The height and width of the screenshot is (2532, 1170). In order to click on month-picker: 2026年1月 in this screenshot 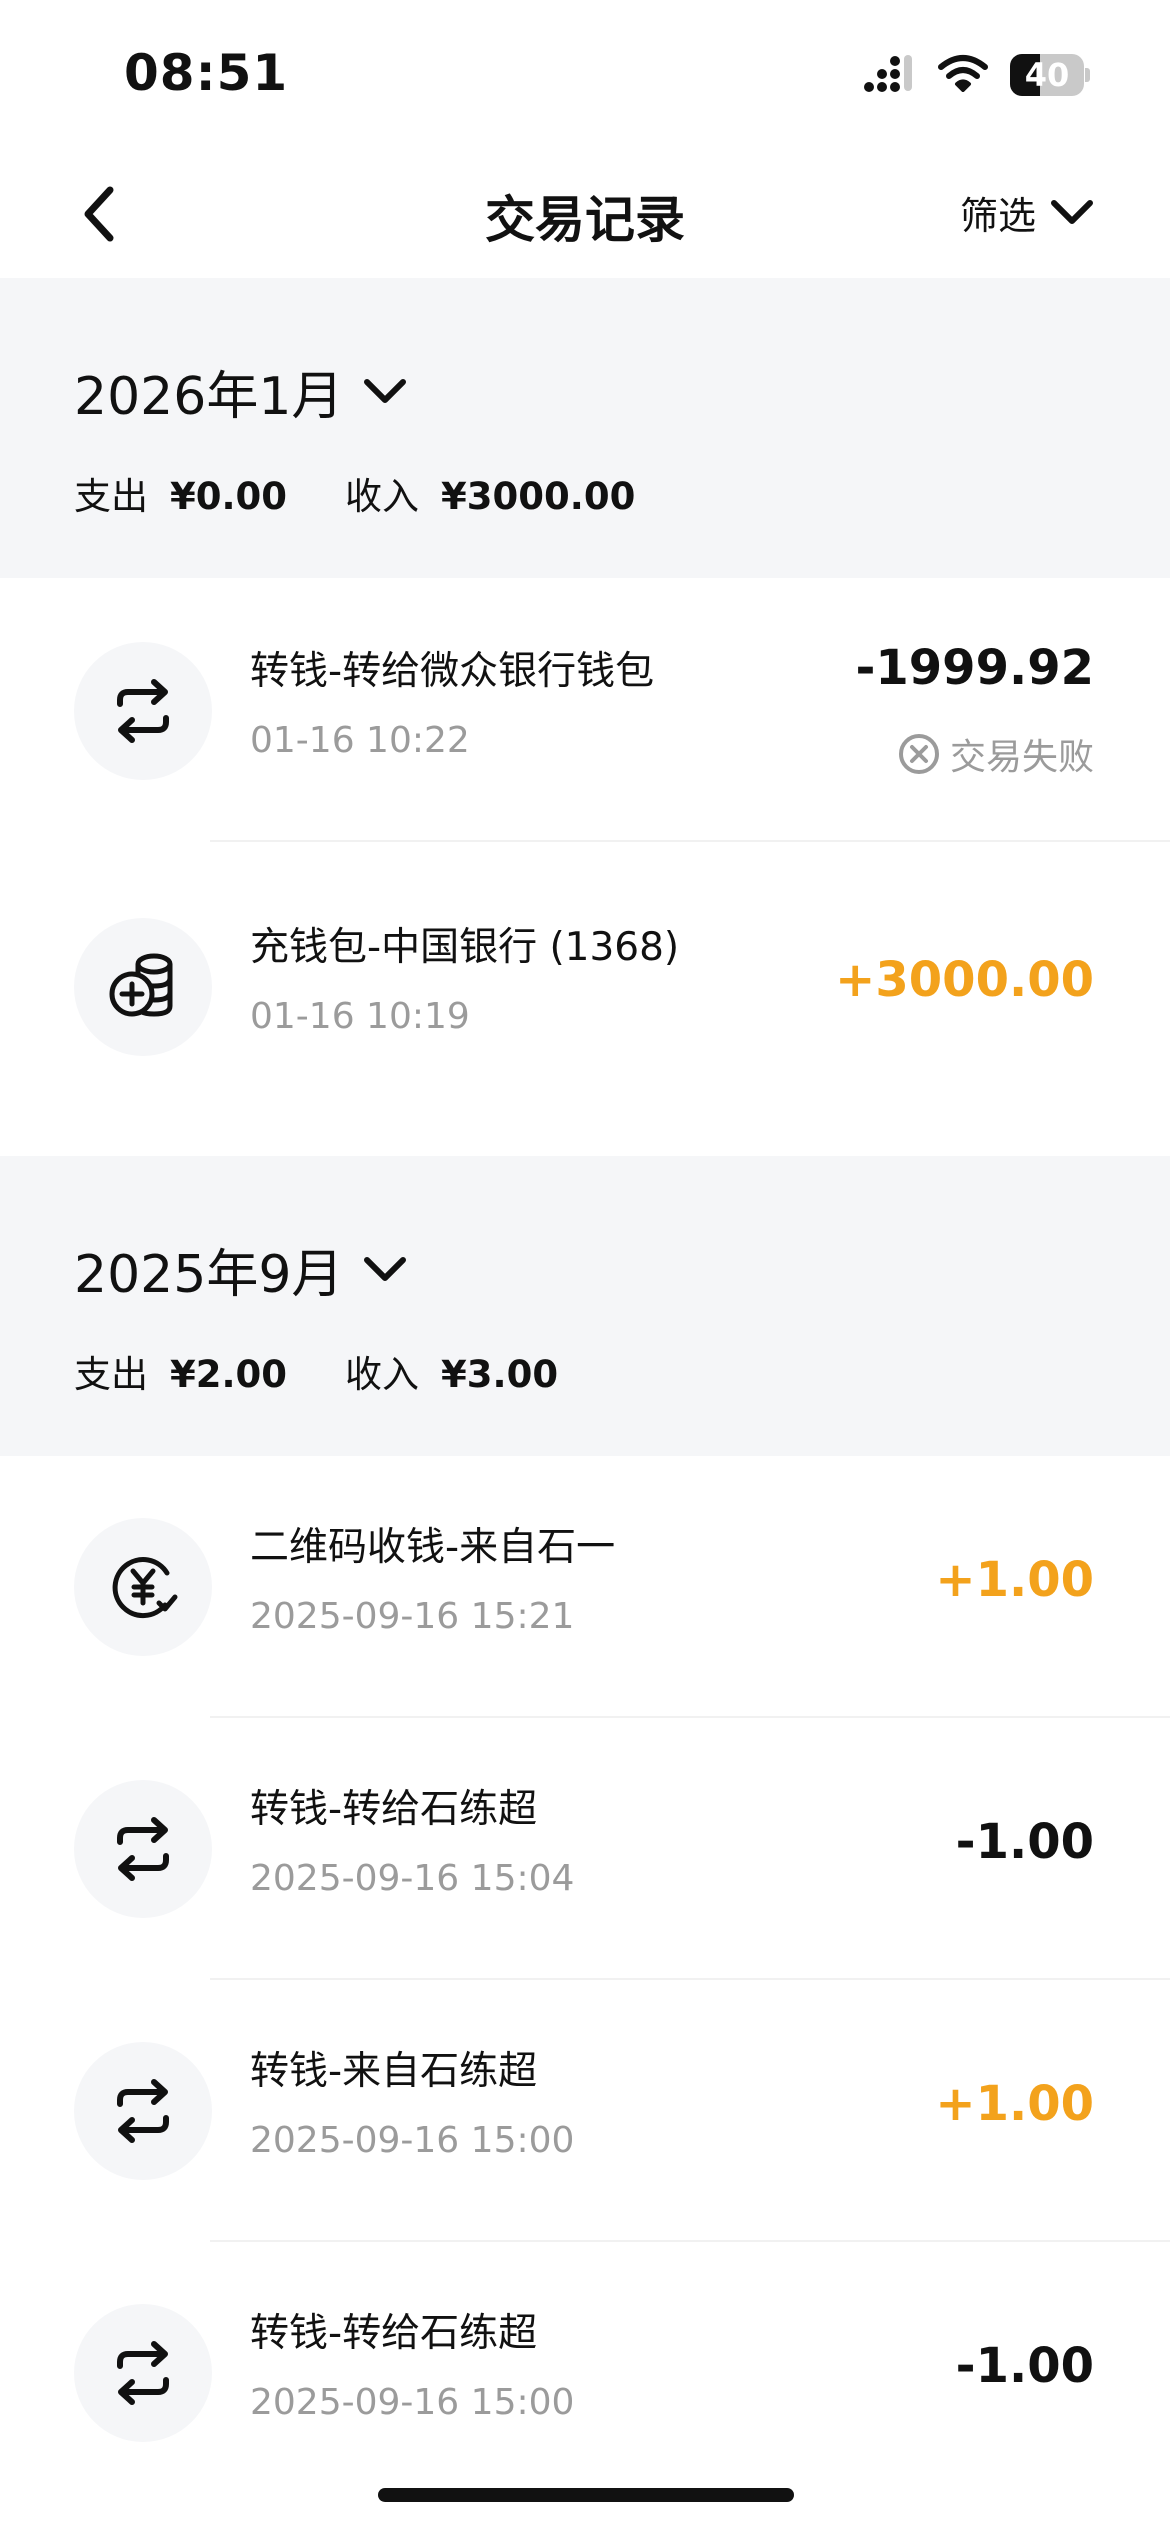, I will do `click(240, 391)`.